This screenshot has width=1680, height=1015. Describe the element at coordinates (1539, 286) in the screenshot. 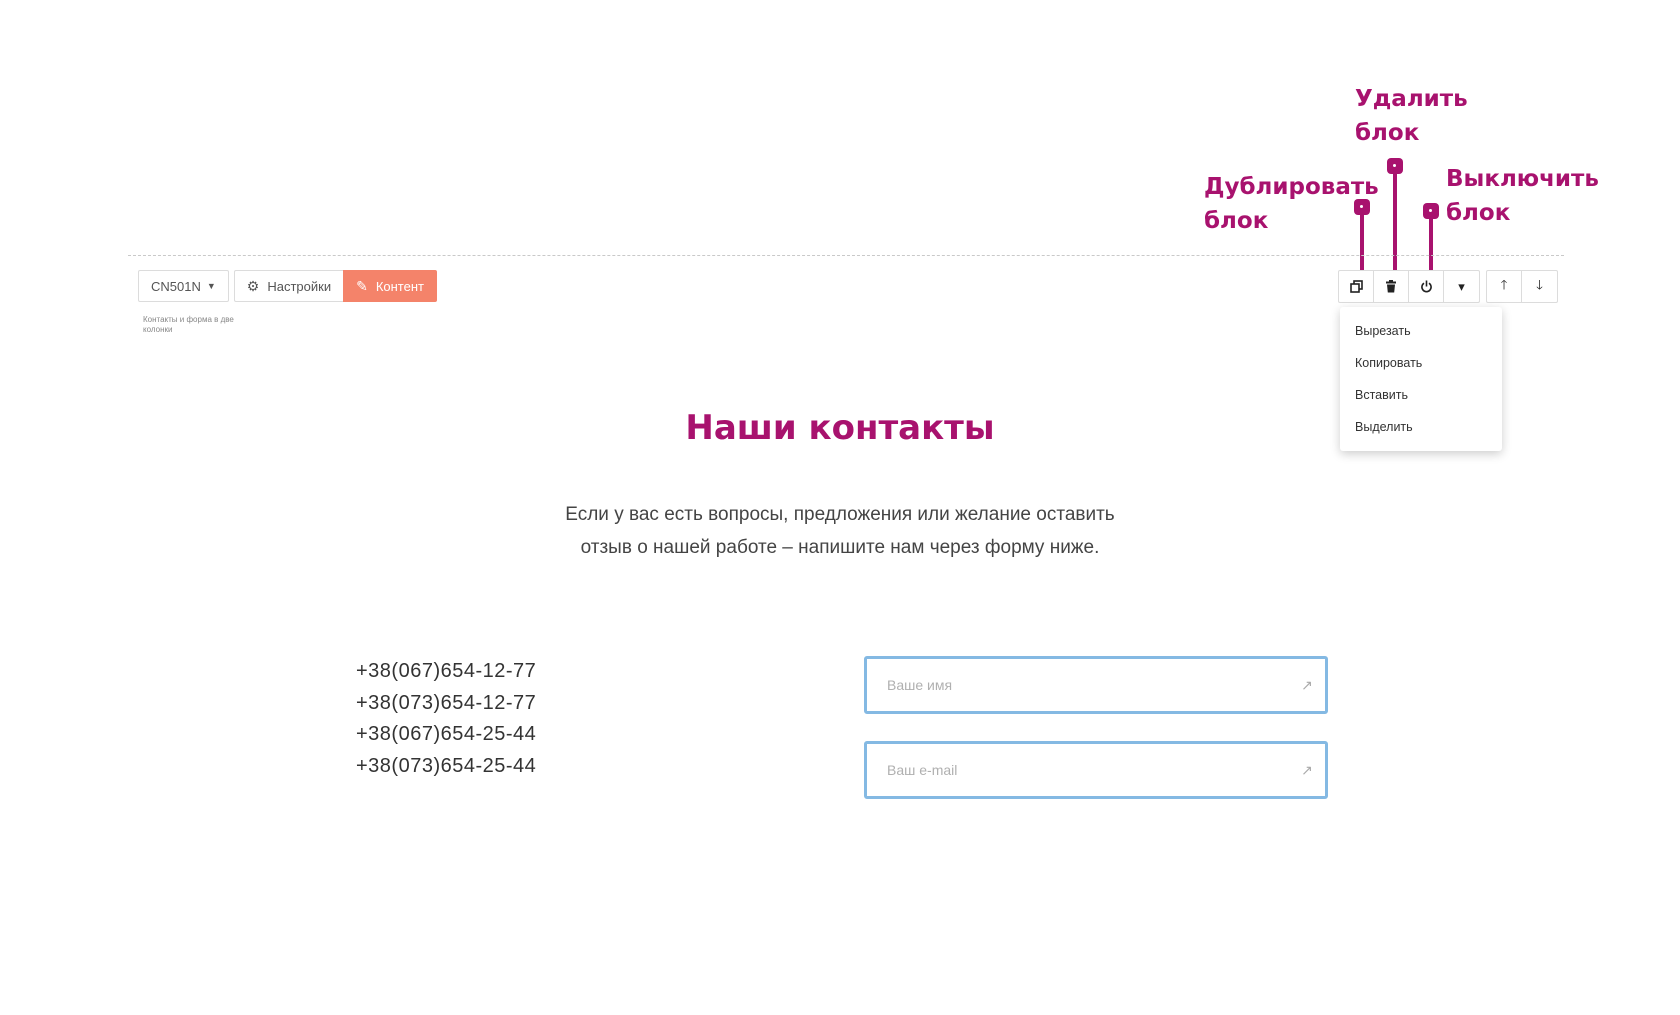

I see `arrow-down-icon: 🡓` at that location.